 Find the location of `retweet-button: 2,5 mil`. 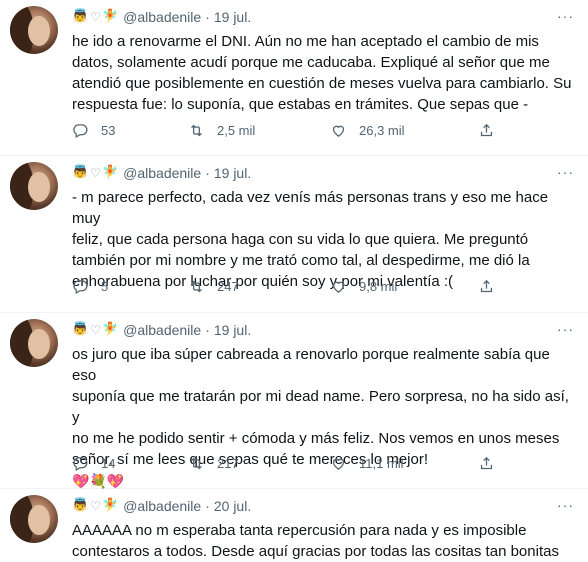

retweet-button: 2,5 mil is located at coordinates (221, 130).